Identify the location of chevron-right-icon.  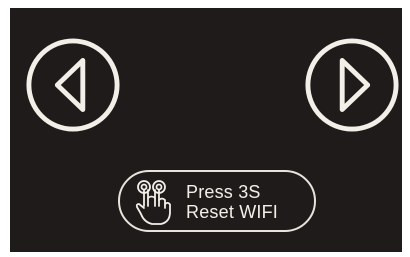
(352, 85).